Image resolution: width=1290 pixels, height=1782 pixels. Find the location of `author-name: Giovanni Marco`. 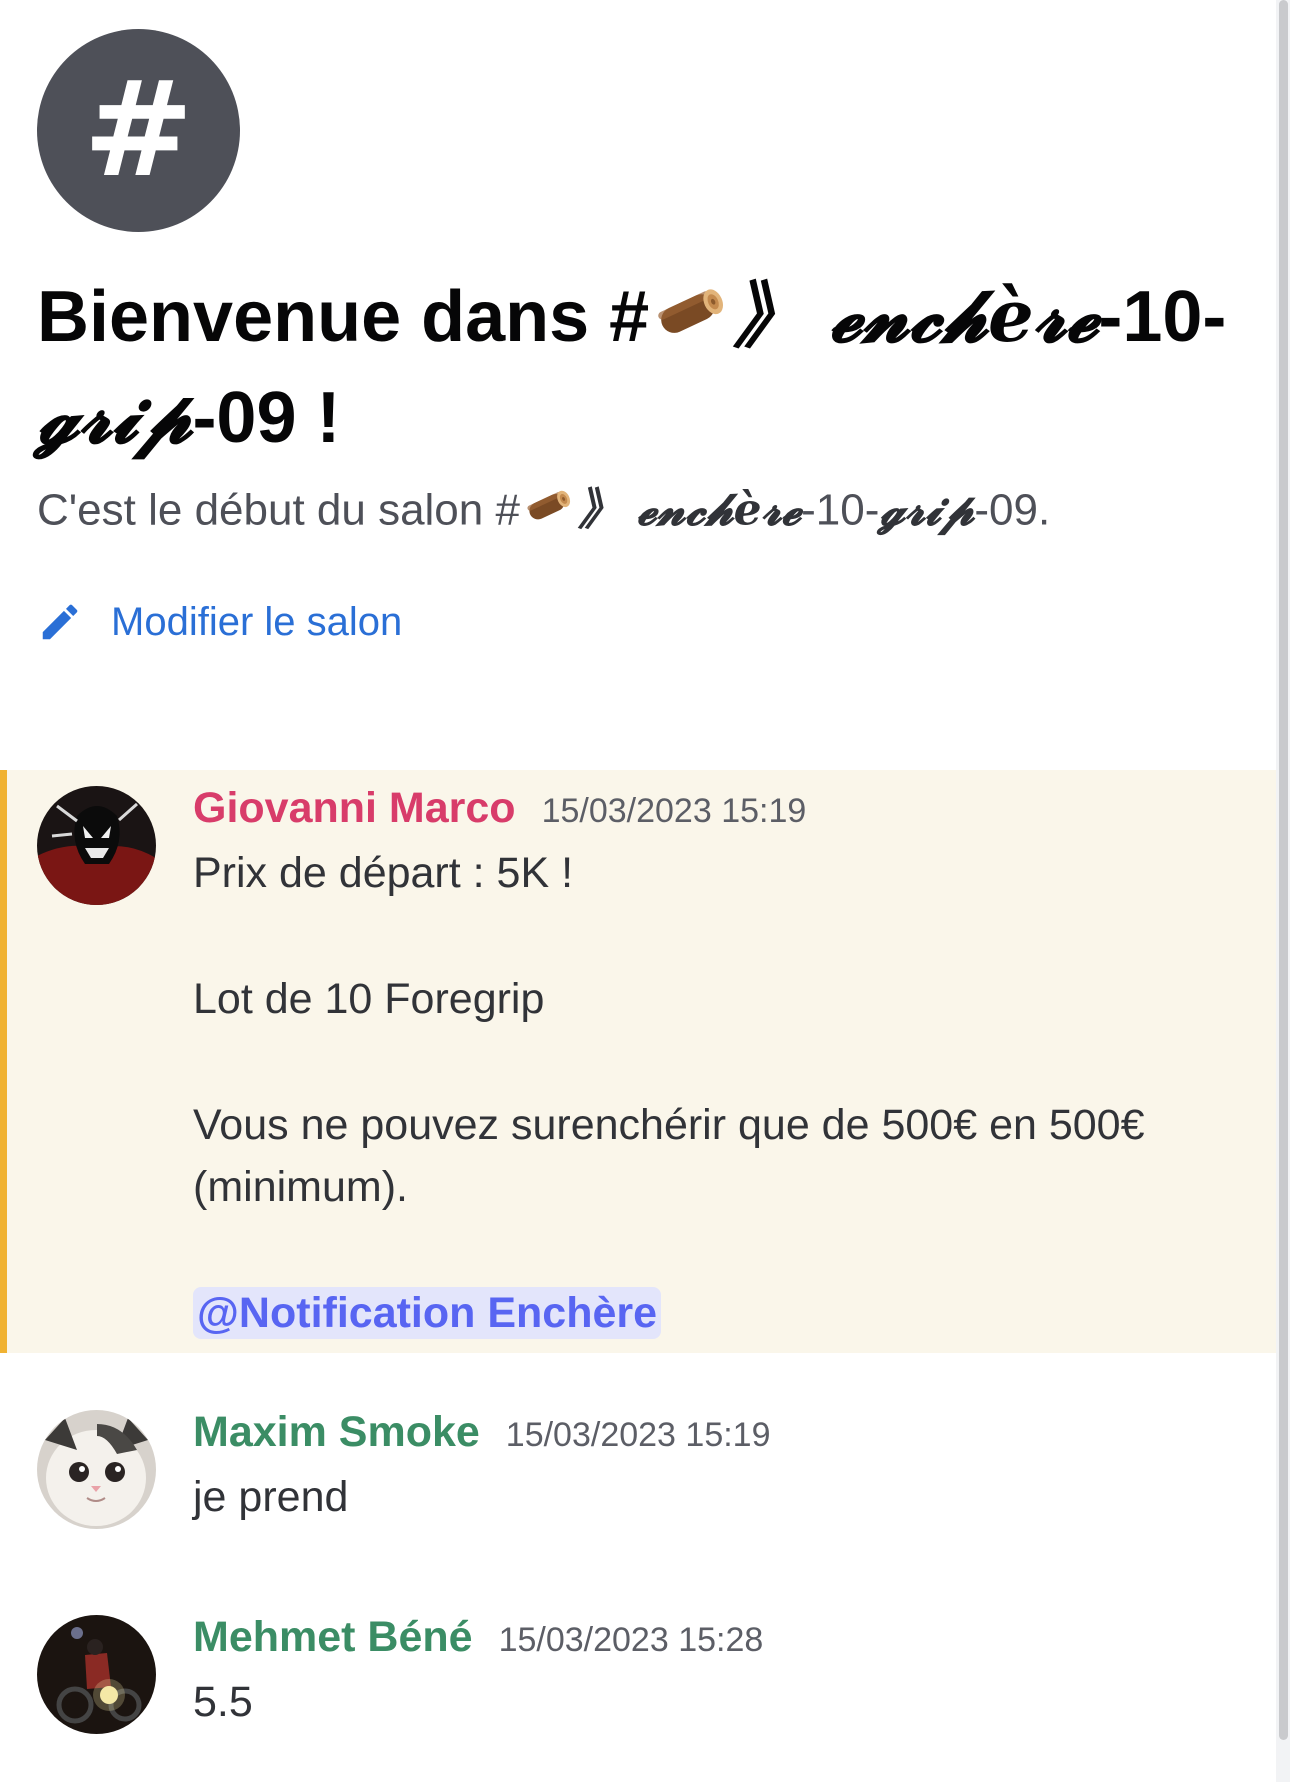

author-name: Giovanni Marco is located at coordinates (354, 808).